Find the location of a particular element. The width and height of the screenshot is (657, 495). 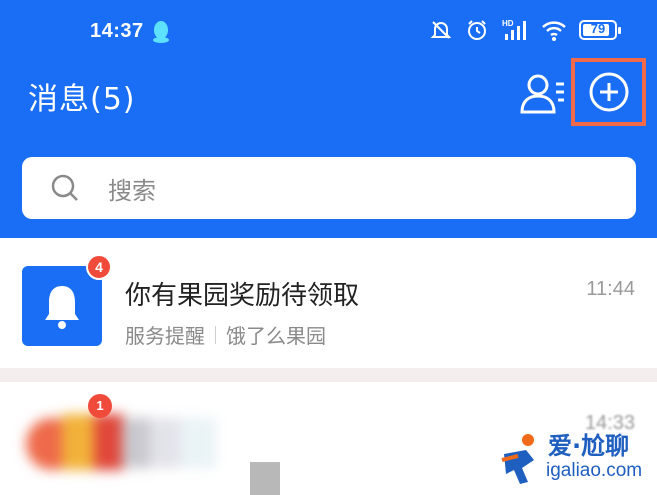

placeholder-block is located at coordinates (265, 478).